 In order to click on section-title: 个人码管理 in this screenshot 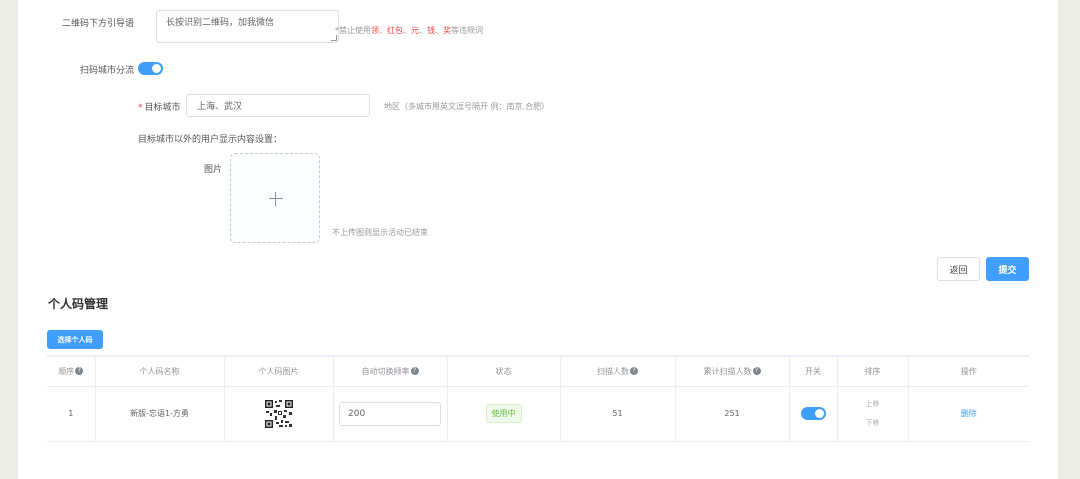, I will do `click(78, 304)`.